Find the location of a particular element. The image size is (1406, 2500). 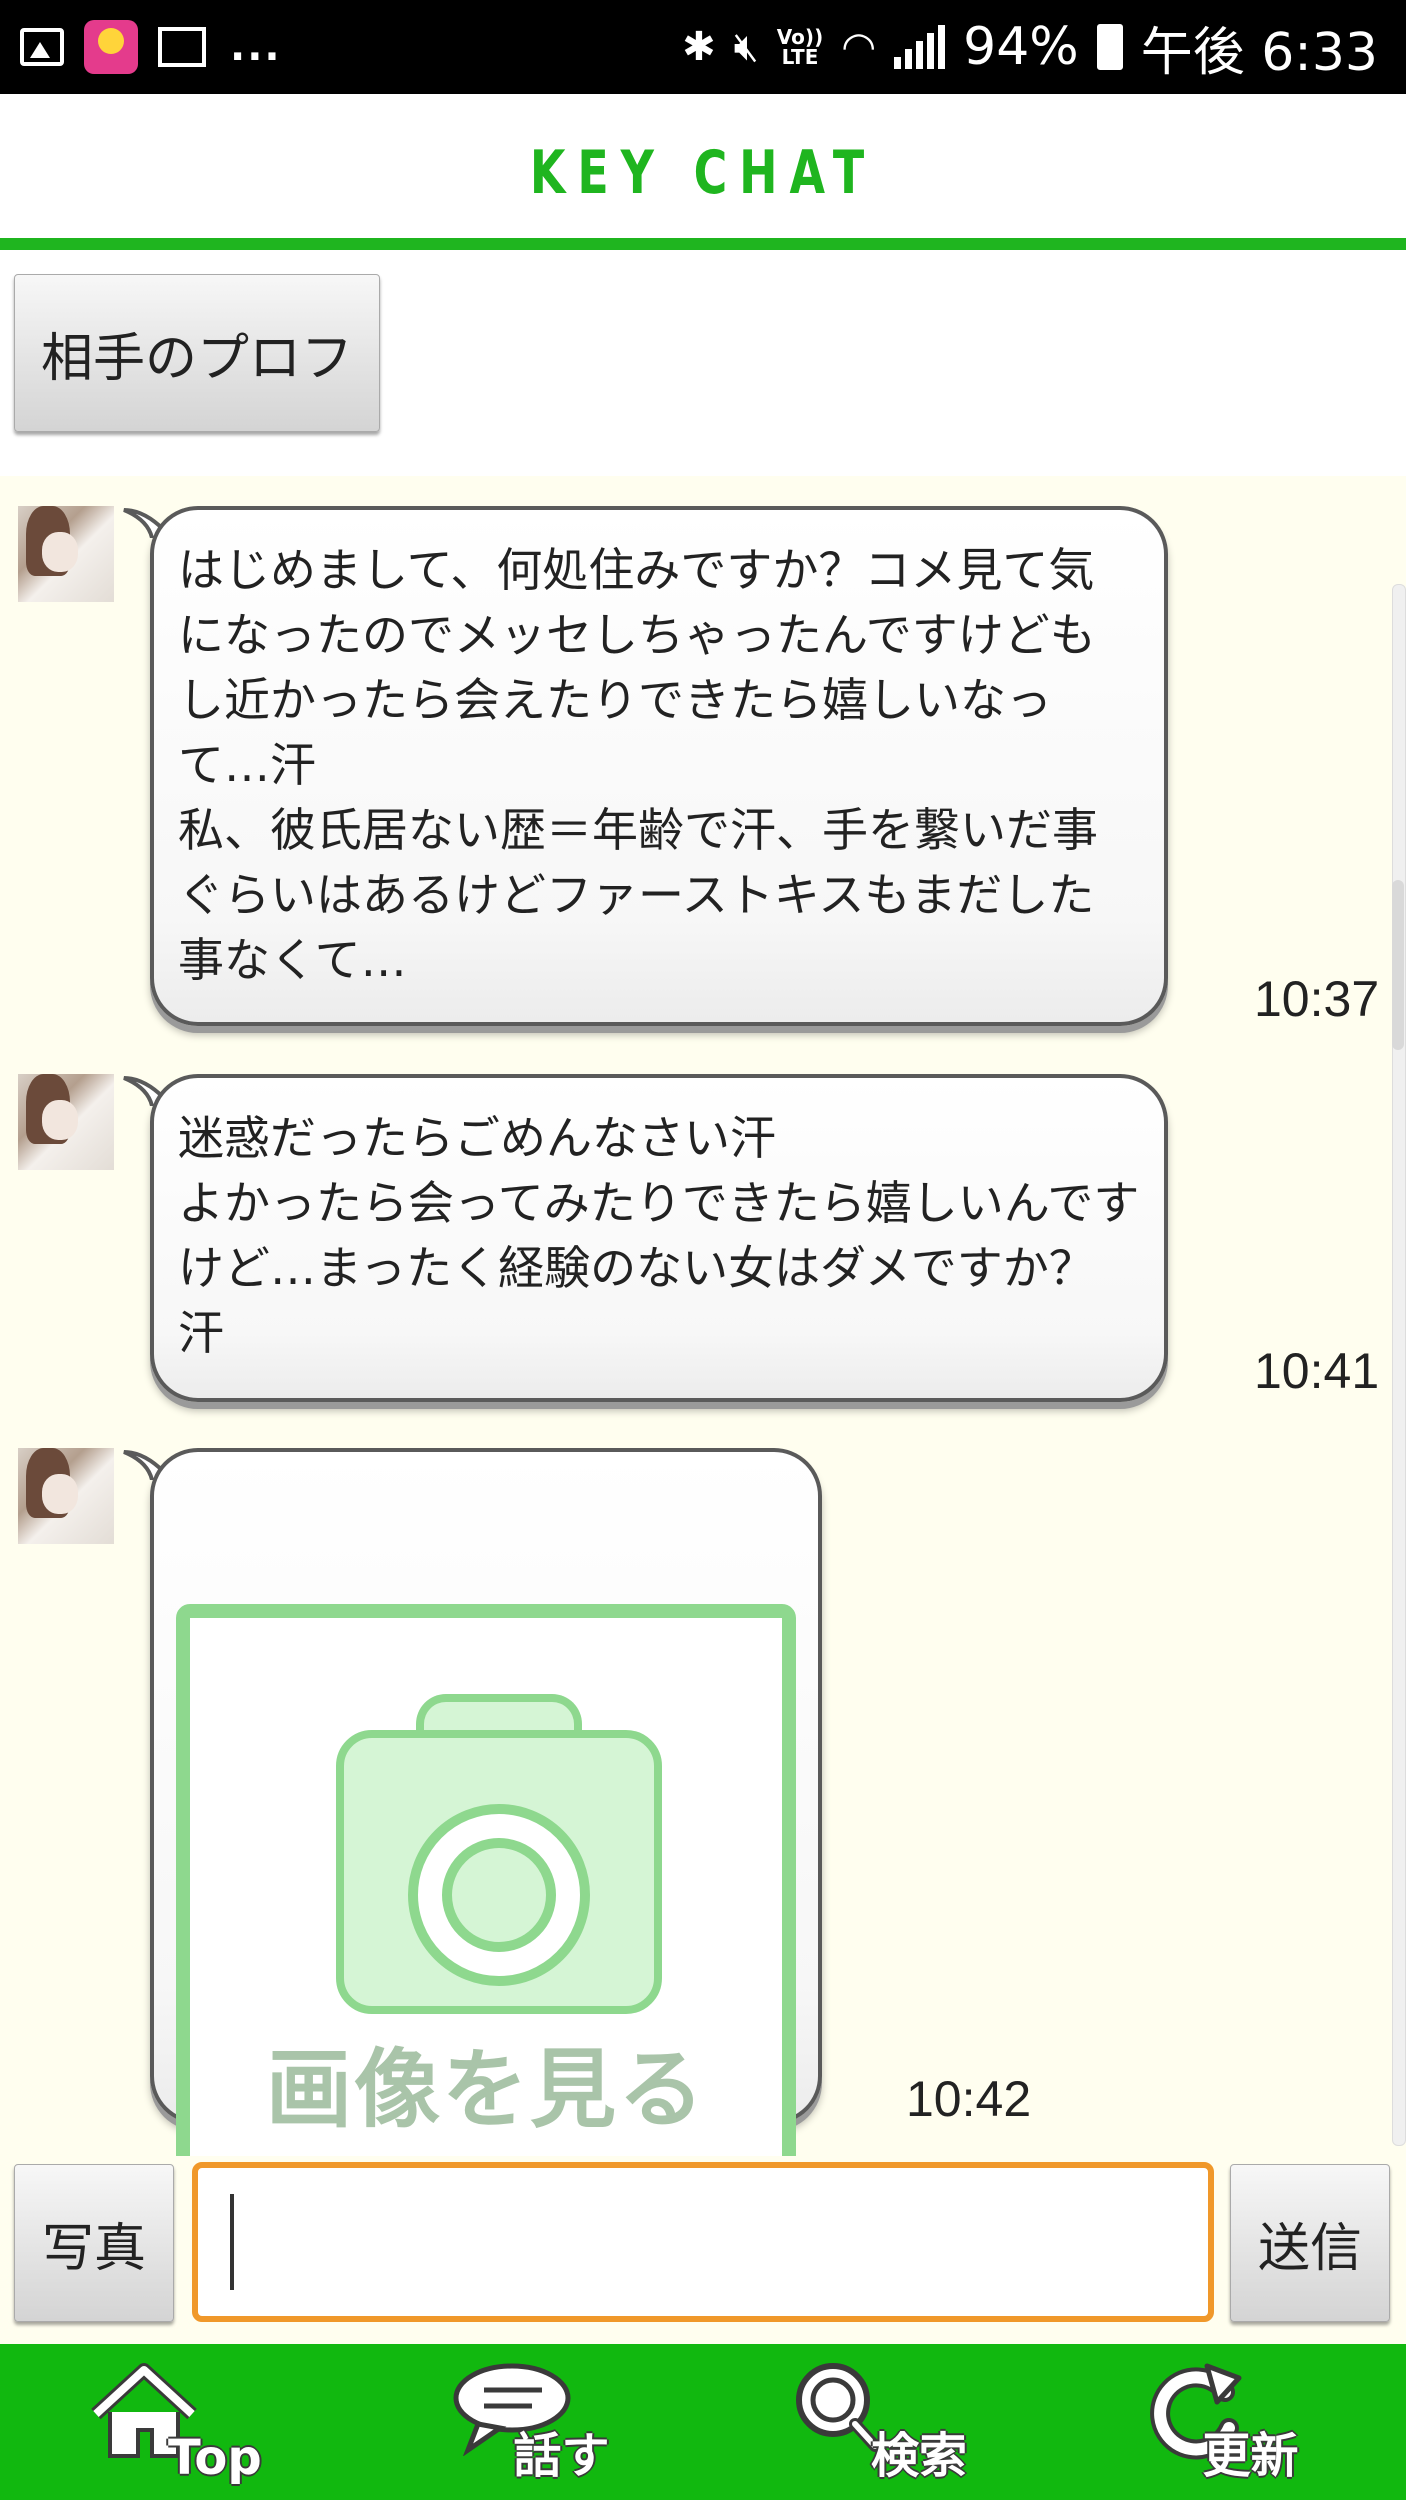

nav-search: 検索 is located at coordinates (879, 2422).